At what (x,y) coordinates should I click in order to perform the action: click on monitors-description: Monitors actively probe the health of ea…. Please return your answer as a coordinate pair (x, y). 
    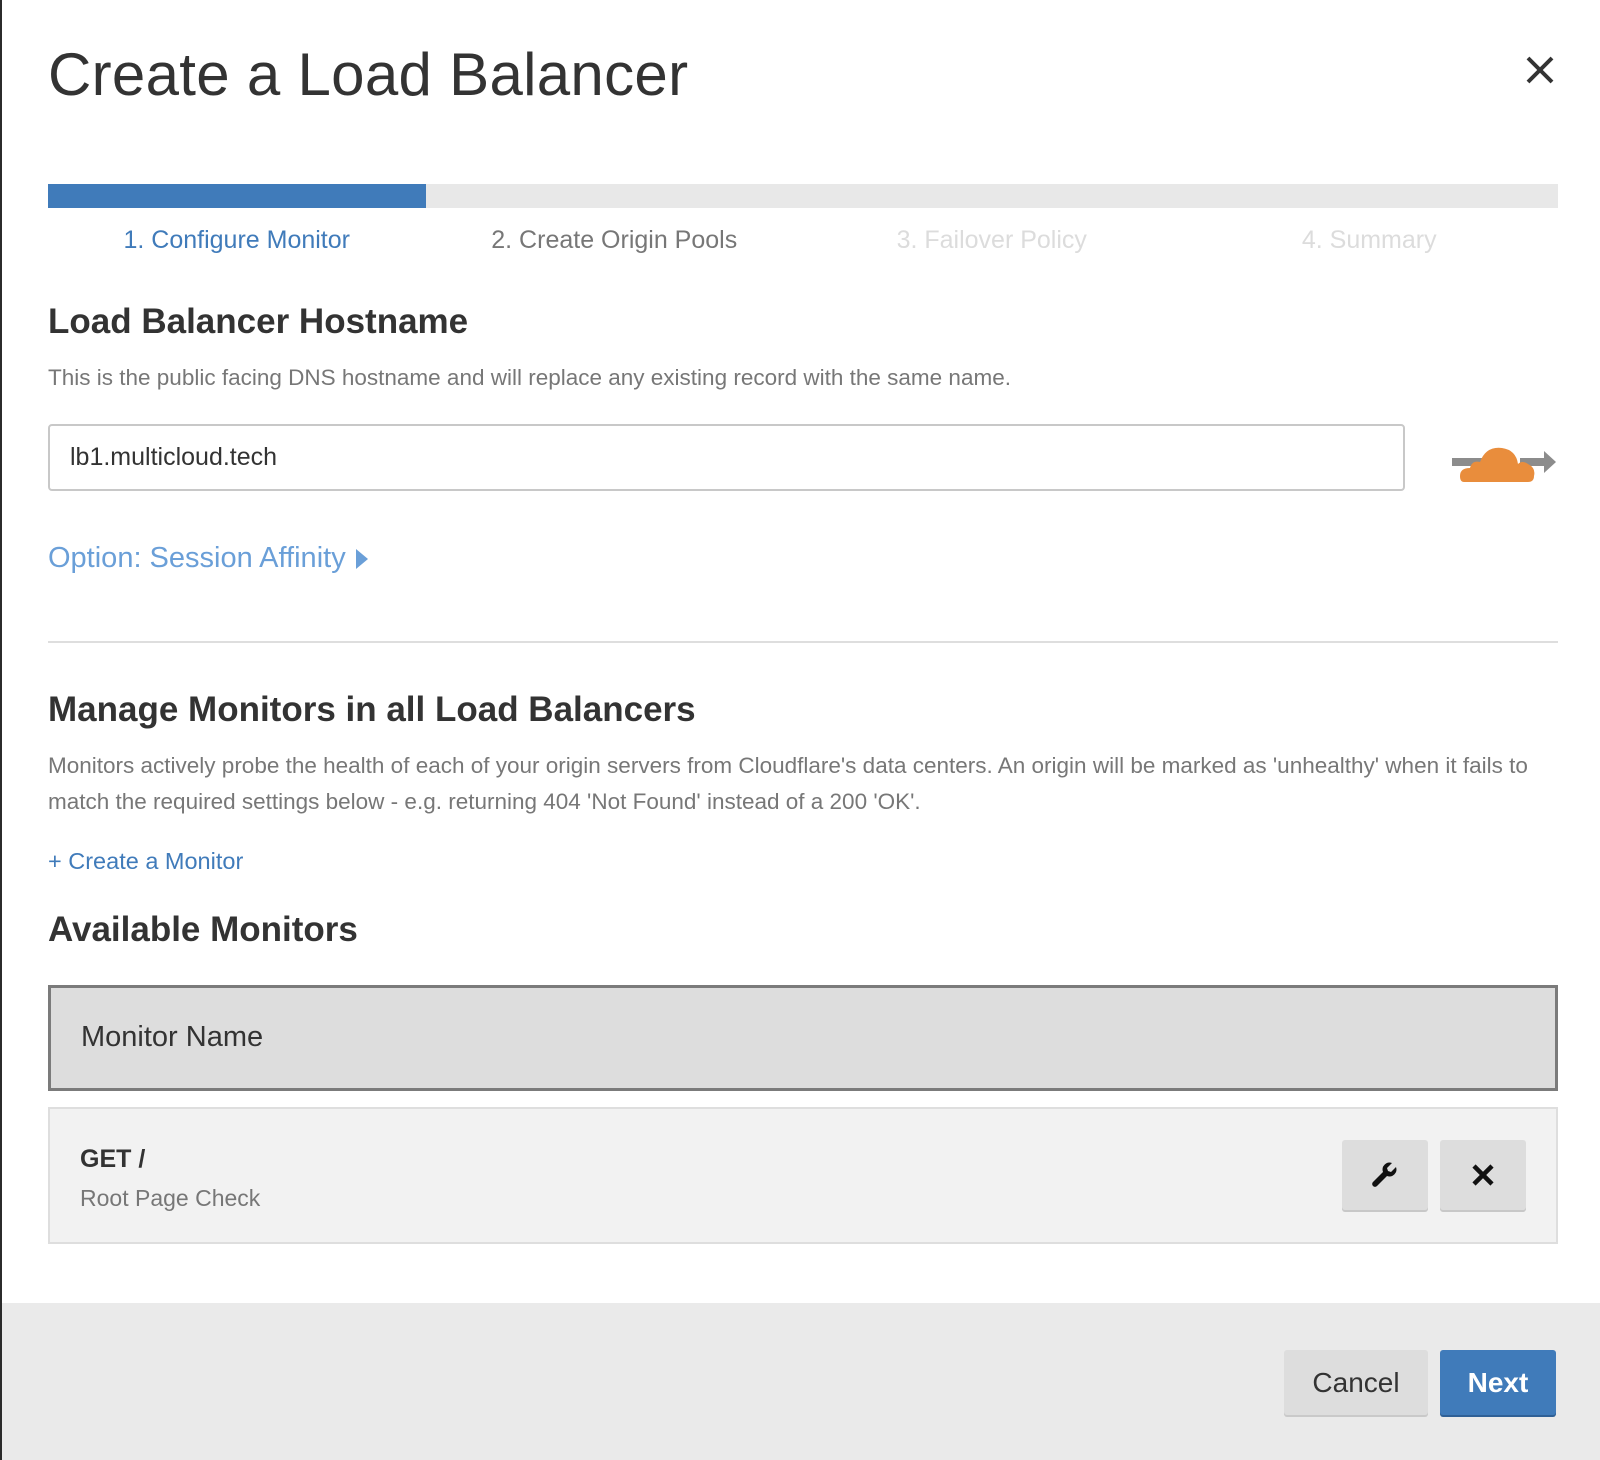
    Looking at the image, I should click on (788, 783).